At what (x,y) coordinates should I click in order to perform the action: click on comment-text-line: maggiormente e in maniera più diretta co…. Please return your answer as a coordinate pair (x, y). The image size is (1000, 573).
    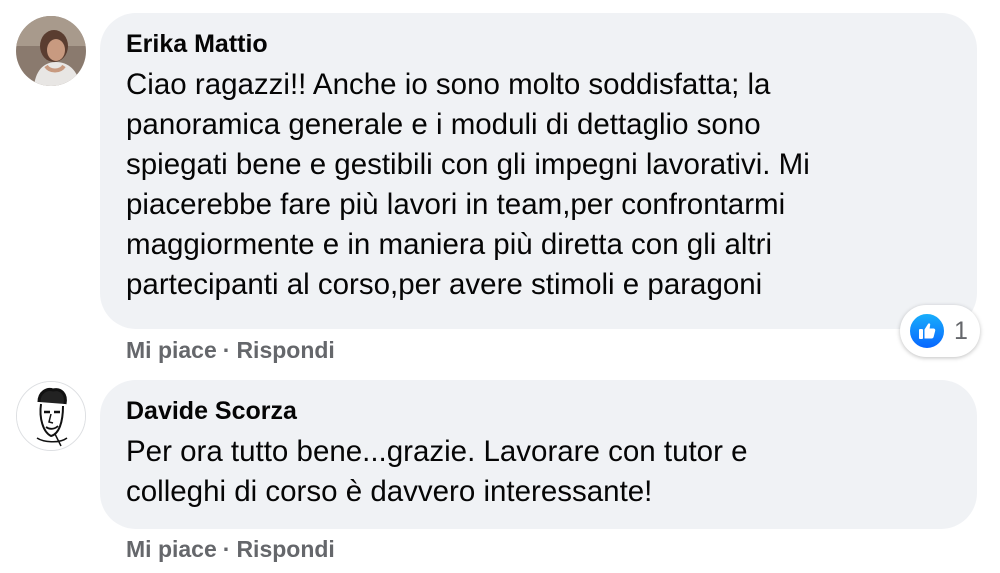
    Looking at the image, I should click on (449, 244).